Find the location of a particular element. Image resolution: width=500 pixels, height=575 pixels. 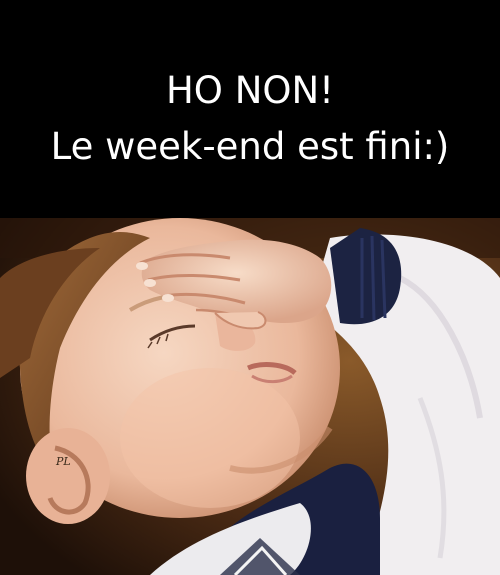

caption-line-1: HO NON! is located at coordinates (250, 90).